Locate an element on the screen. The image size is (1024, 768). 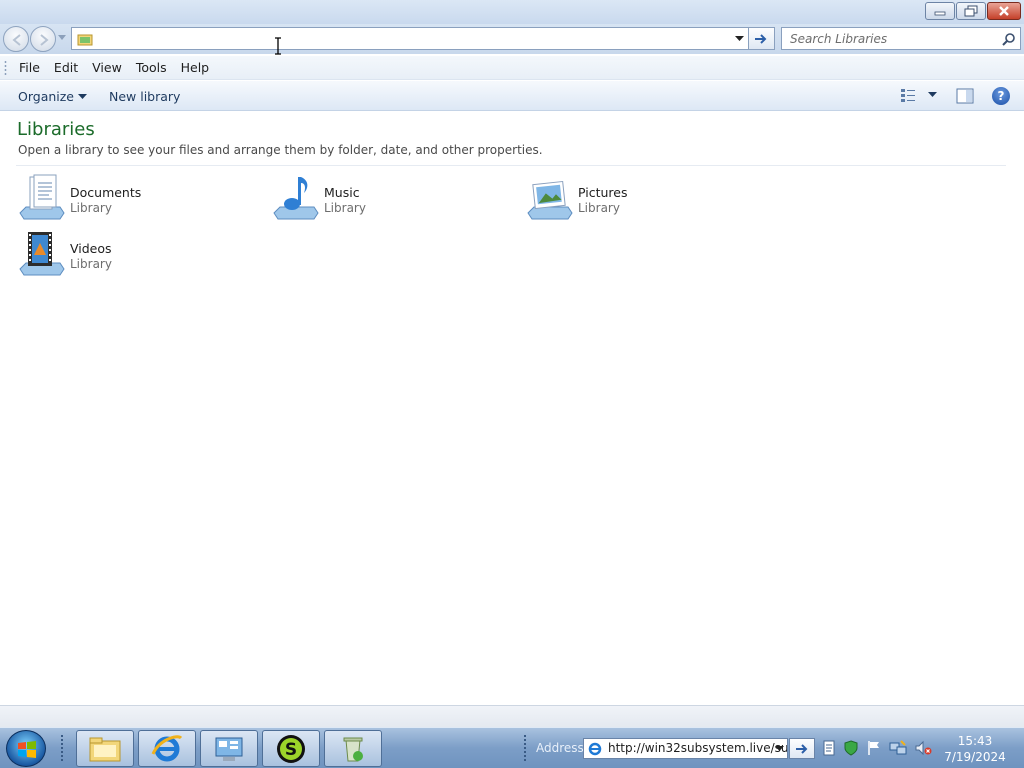
start-button is located at coordinates (26, 748).